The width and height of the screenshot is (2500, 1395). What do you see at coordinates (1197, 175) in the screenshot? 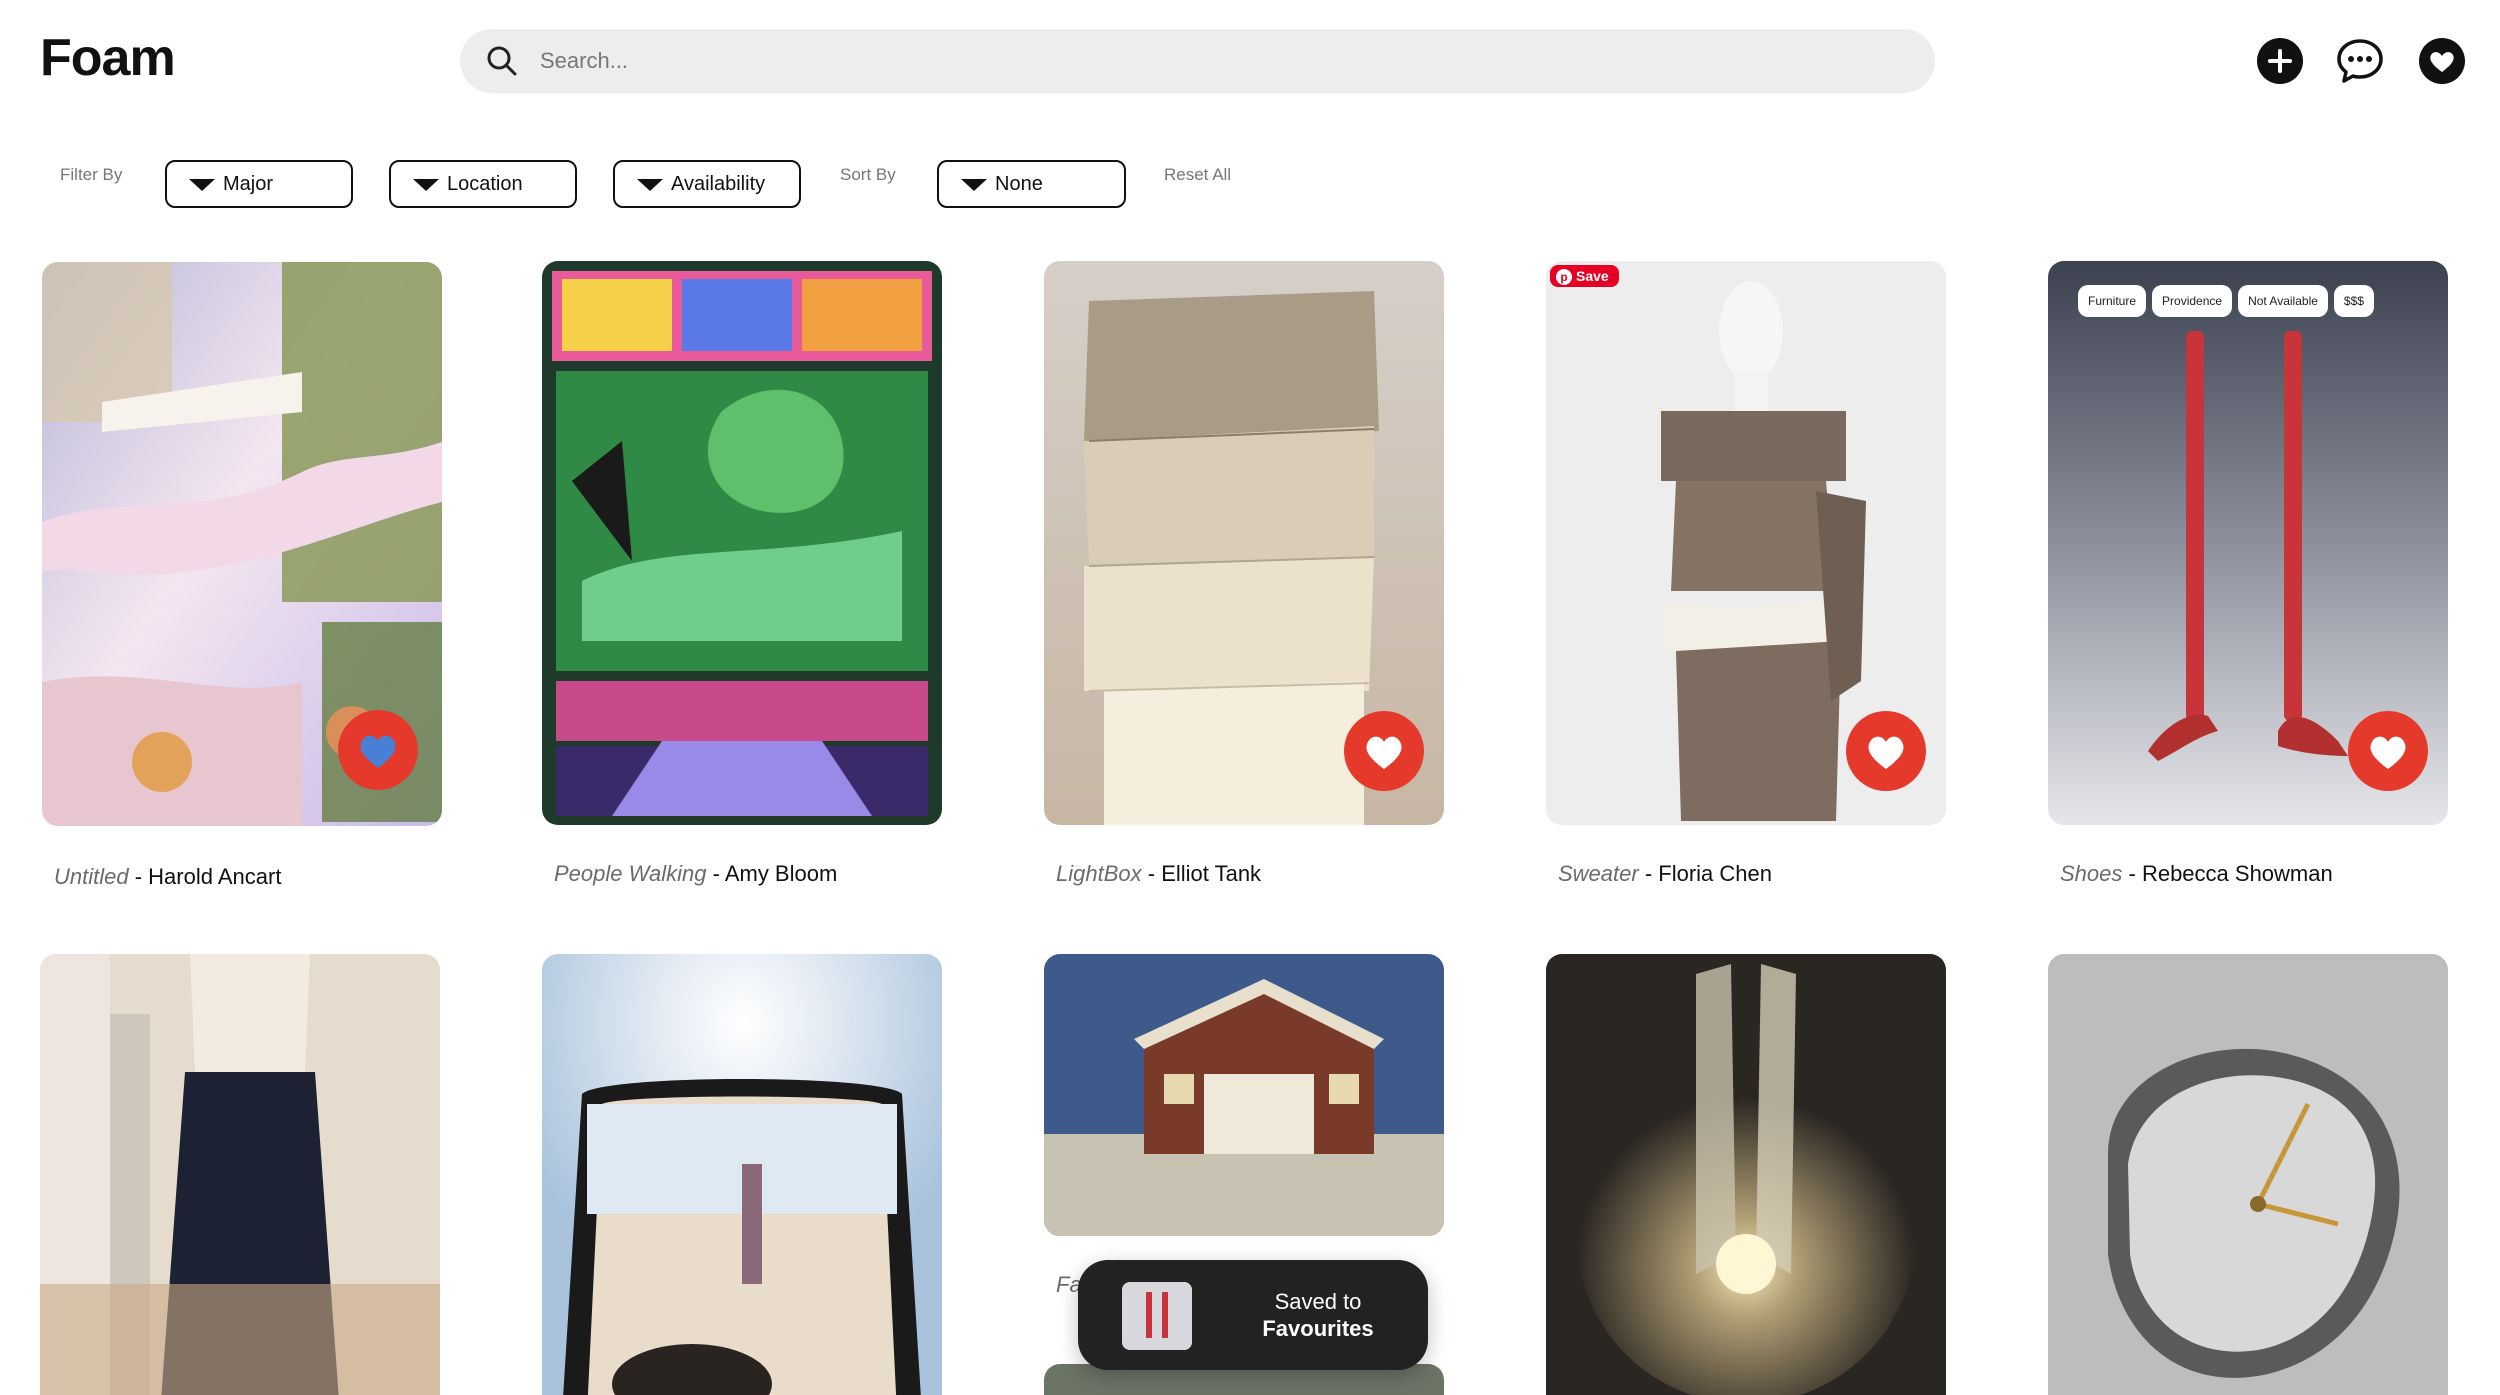
I see `reset-all-link: Reset All` at bounding box center [1197, 175].